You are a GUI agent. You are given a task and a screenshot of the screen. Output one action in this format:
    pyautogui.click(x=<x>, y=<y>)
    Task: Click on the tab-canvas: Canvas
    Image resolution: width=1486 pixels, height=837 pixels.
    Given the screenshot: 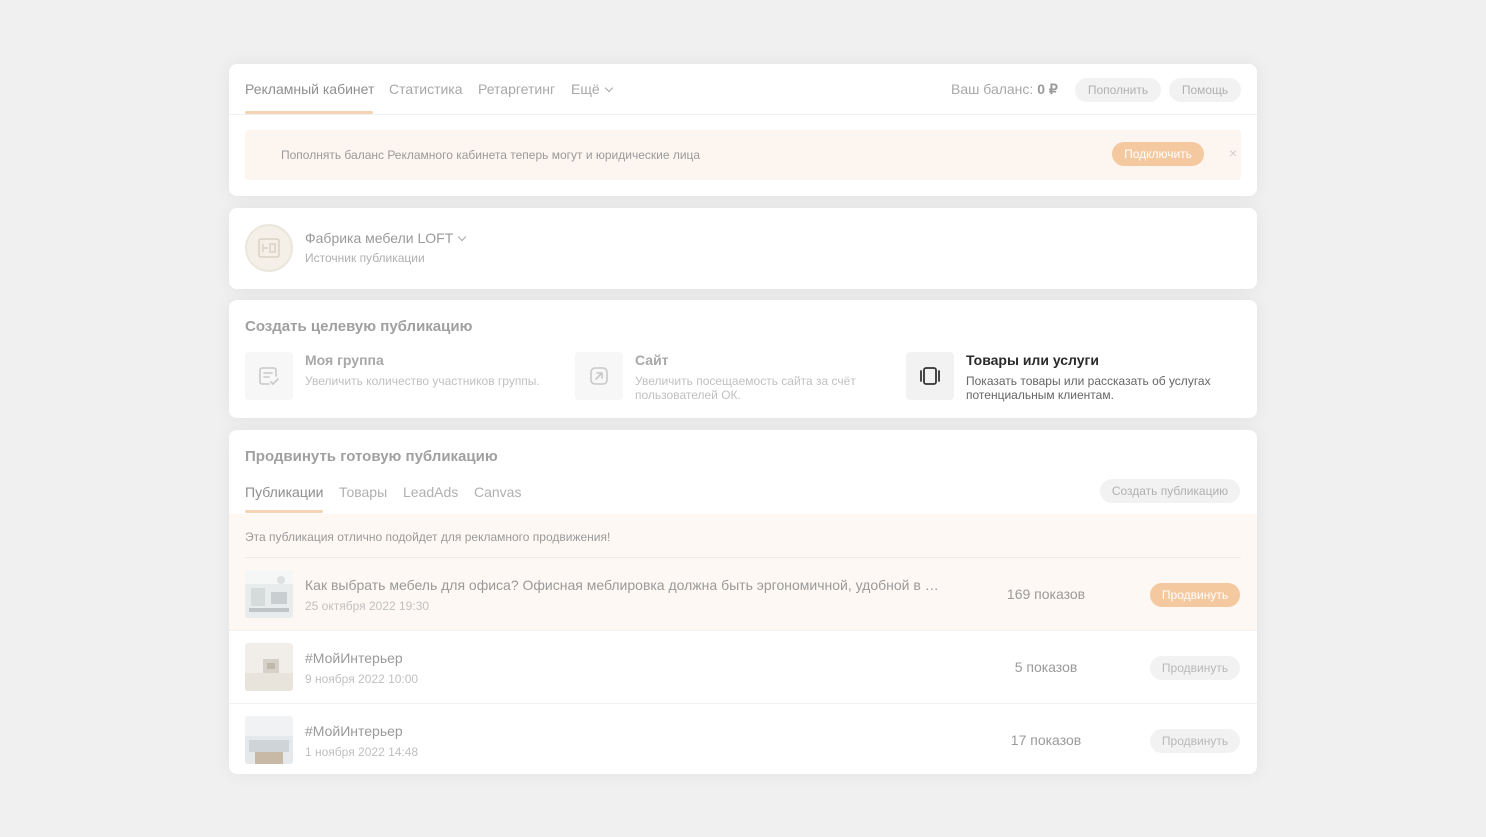 What is the action you would take?
    pyautogui.click(x=497, y=492)
    